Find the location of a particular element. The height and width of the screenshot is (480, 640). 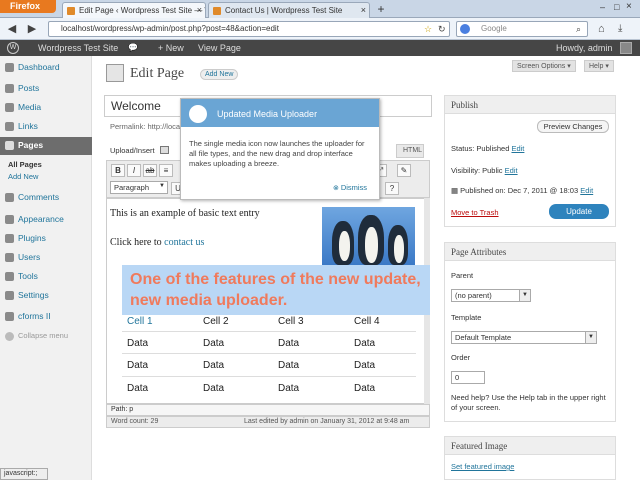

featured-image-title: Featured Image is located at coordinates (530, 446).